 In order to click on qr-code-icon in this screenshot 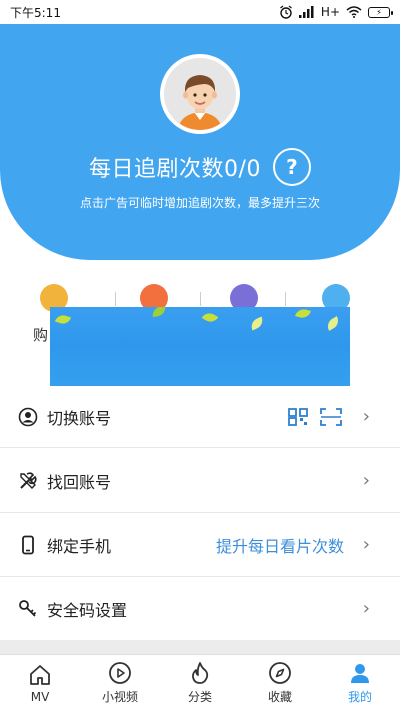, I will do `click(298, 416)`.